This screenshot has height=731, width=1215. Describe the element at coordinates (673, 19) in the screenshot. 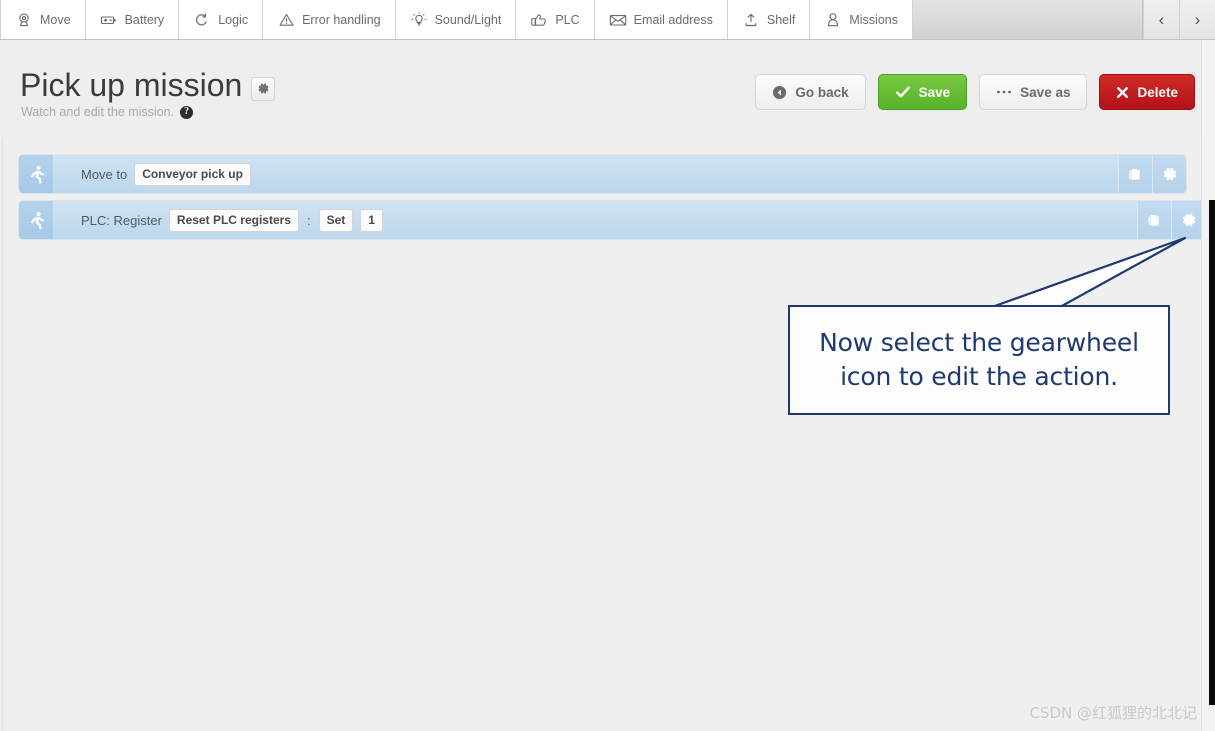

I see `tab-label: Email address` at that location.